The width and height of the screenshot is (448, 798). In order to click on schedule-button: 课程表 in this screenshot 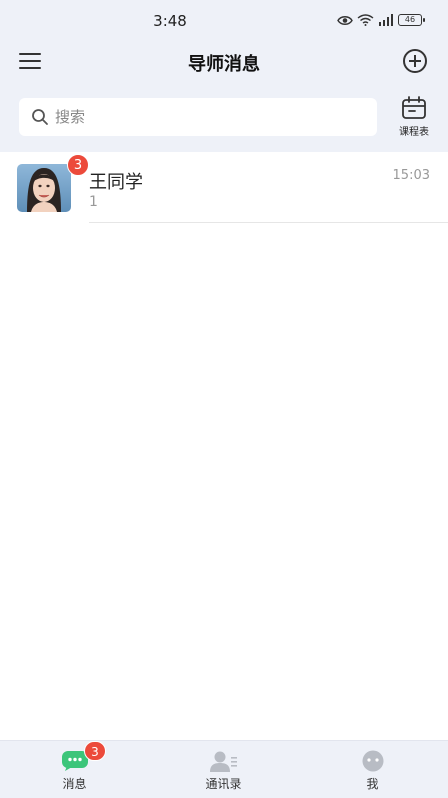, I will do `click(414, 118)`.